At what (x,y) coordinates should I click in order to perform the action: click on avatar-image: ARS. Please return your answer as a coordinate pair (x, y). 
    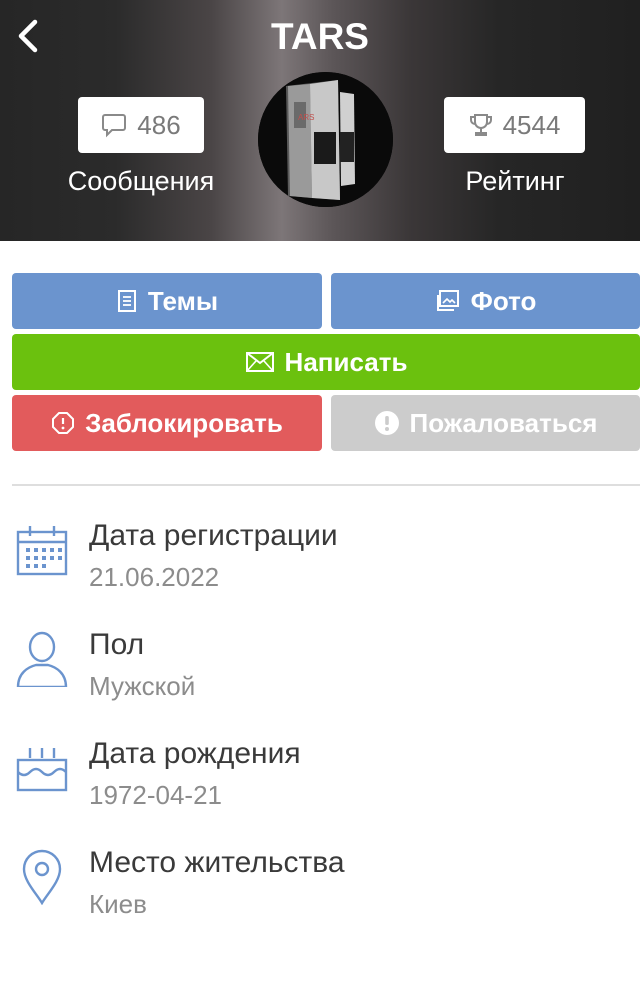
    Looking at the image, I should click on (325, 139).